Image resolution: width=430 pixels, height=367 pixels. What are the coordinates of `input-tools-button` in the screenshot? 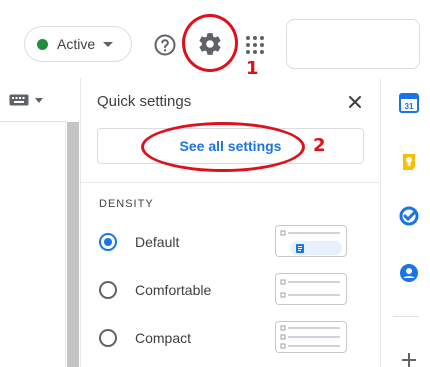 It's located at (26, 100).